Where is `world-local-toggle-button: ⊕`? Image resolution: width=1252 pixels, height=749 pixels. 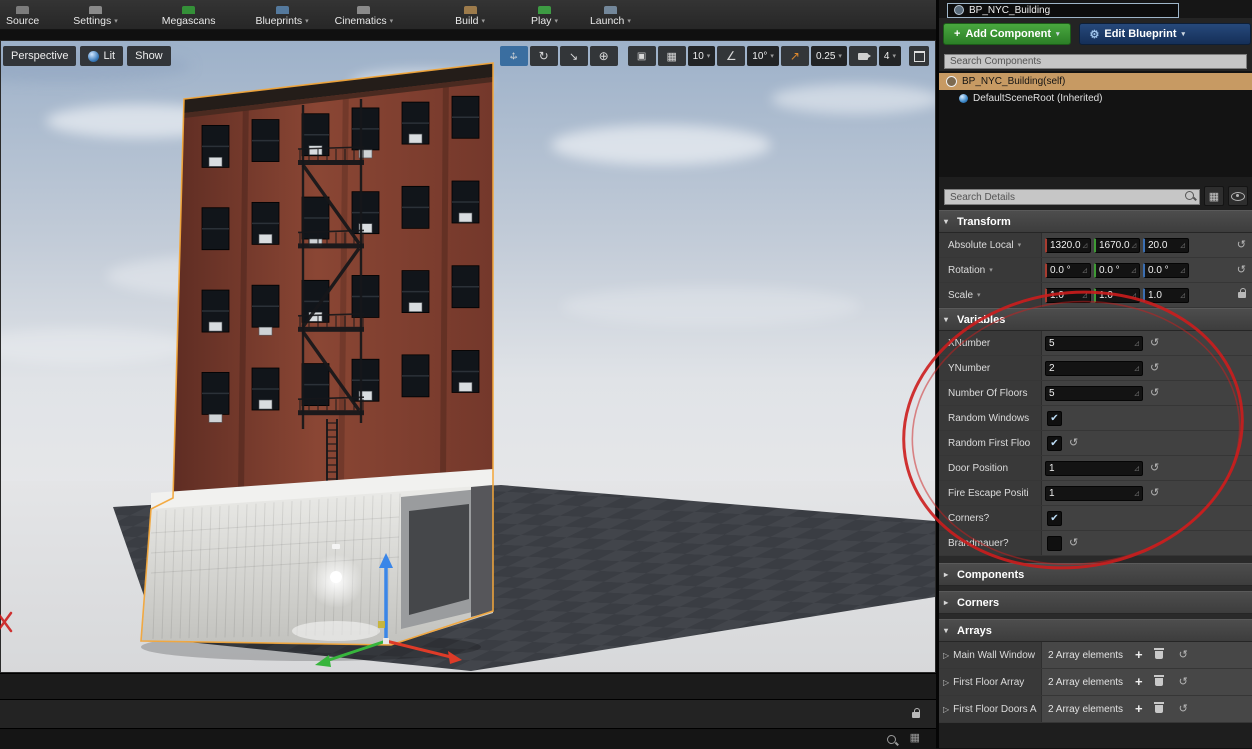 world-local-toggle-button: ⊕ is located at coordinates (603, 56).